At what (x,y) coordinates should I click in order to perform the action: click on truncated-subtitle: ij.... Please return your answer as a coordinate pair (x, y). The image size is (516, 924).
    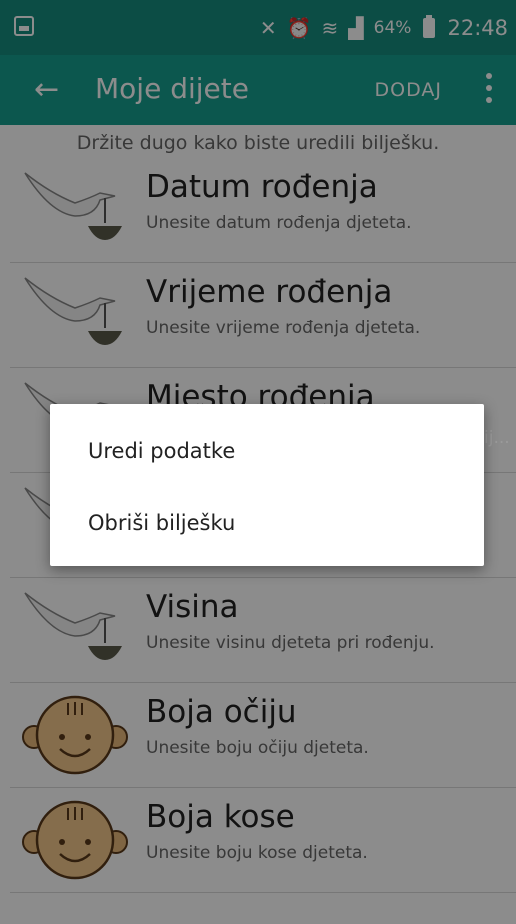
    Looking at the image, I should click on (497, 438).